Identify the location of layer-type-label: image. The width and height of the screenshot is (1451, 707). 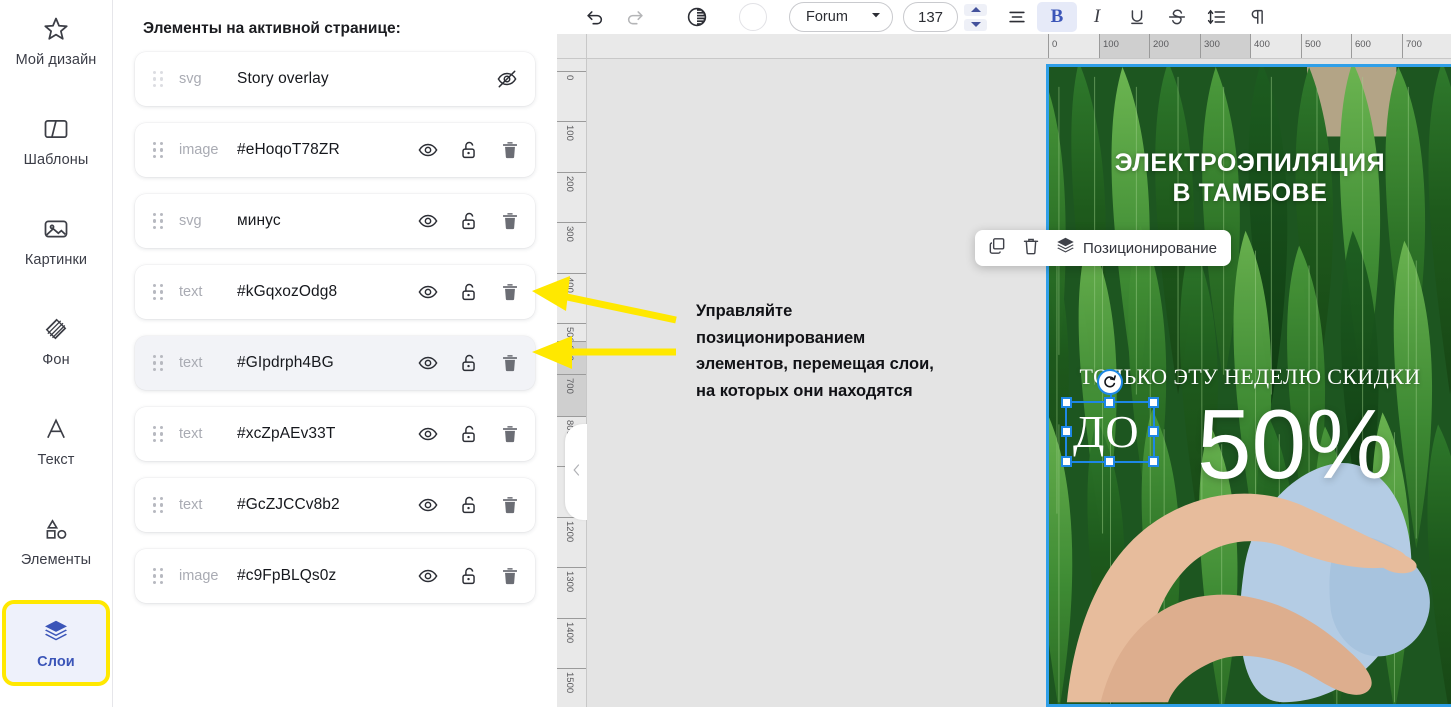
(199, 150).